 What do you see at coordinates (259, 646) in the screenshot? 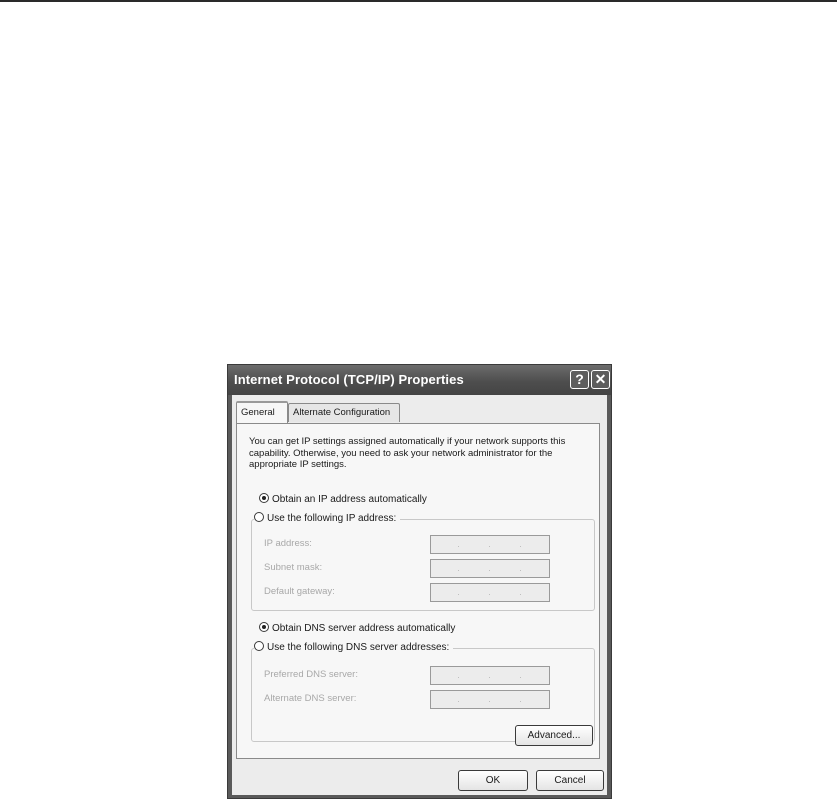
I see `use-following-dns-radio` at bounding box center [259, 646].